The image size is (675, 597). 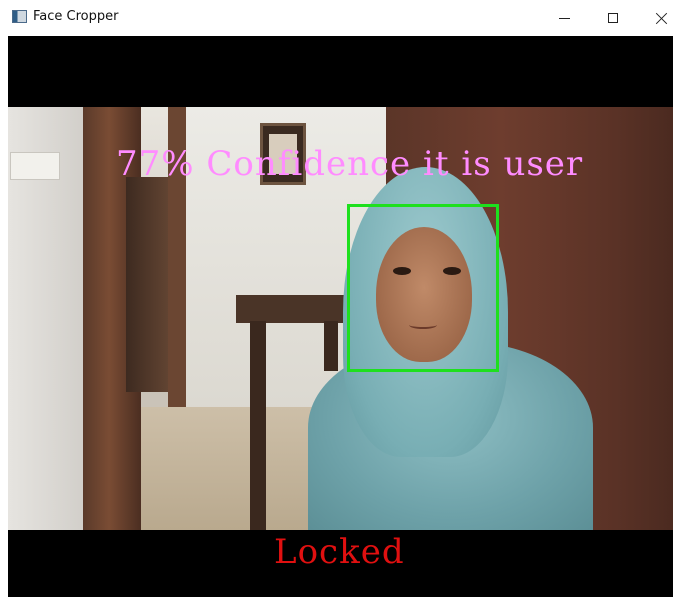 What do you see at coordinates (350, 164) in the screenshot?
I see `confidence-overlay: 77% Confidence it is user` at bounding box center [350, 164].